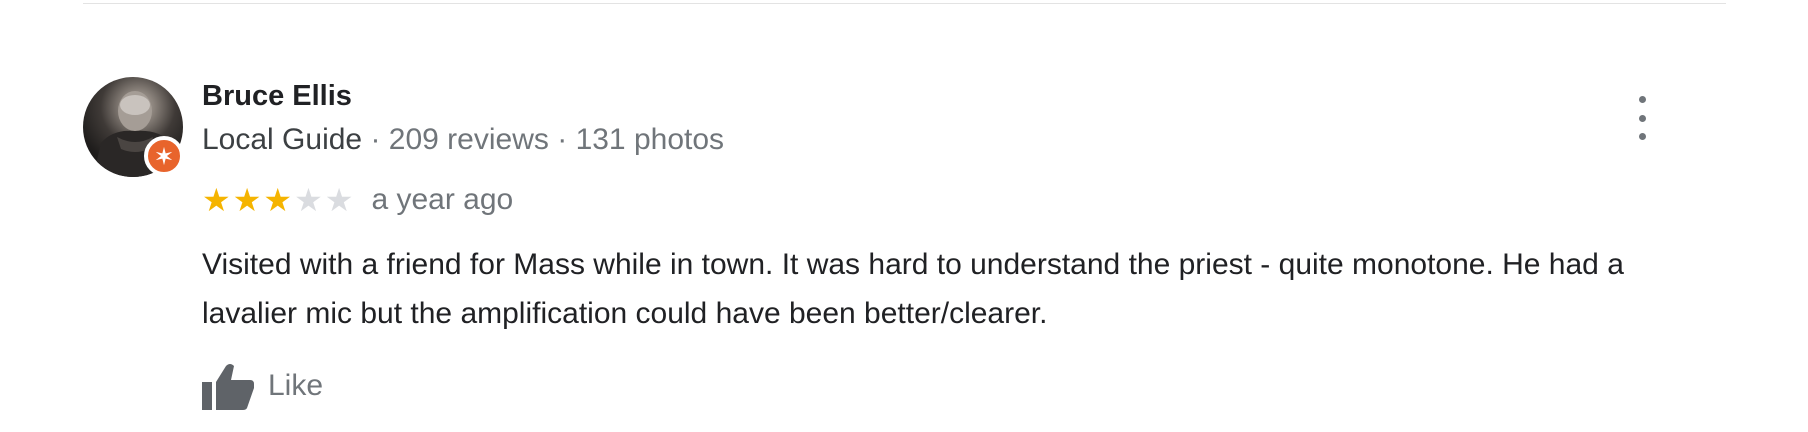  I want to click on divider, so click(904, 3).